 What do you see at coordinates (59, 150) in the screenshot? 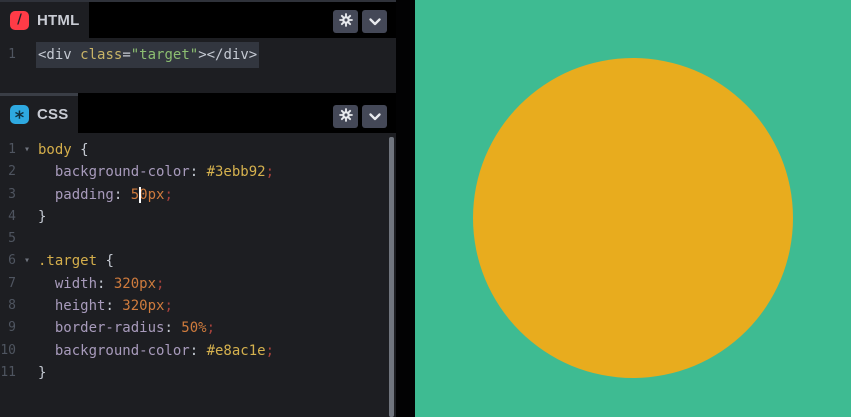
I see `token-selector: body` at bounding box center [59, 150].